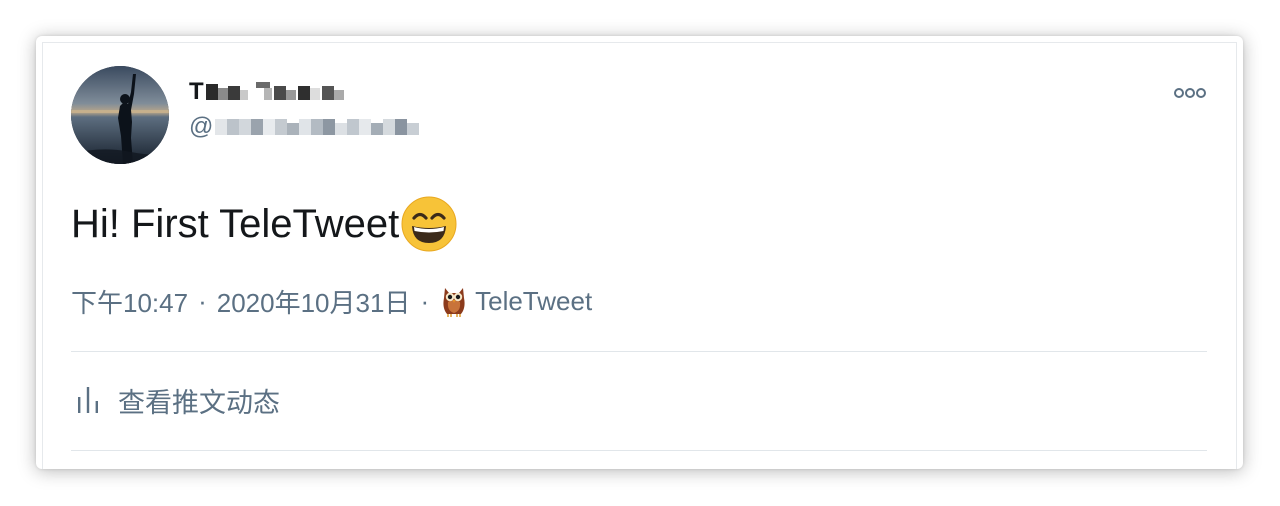 This screenshot has width=1280, height=506. What do you see at coordinates (129, 301) in the screenshot?
I see `tweet-time: 下午10:47` at bounding box center [129, 301].